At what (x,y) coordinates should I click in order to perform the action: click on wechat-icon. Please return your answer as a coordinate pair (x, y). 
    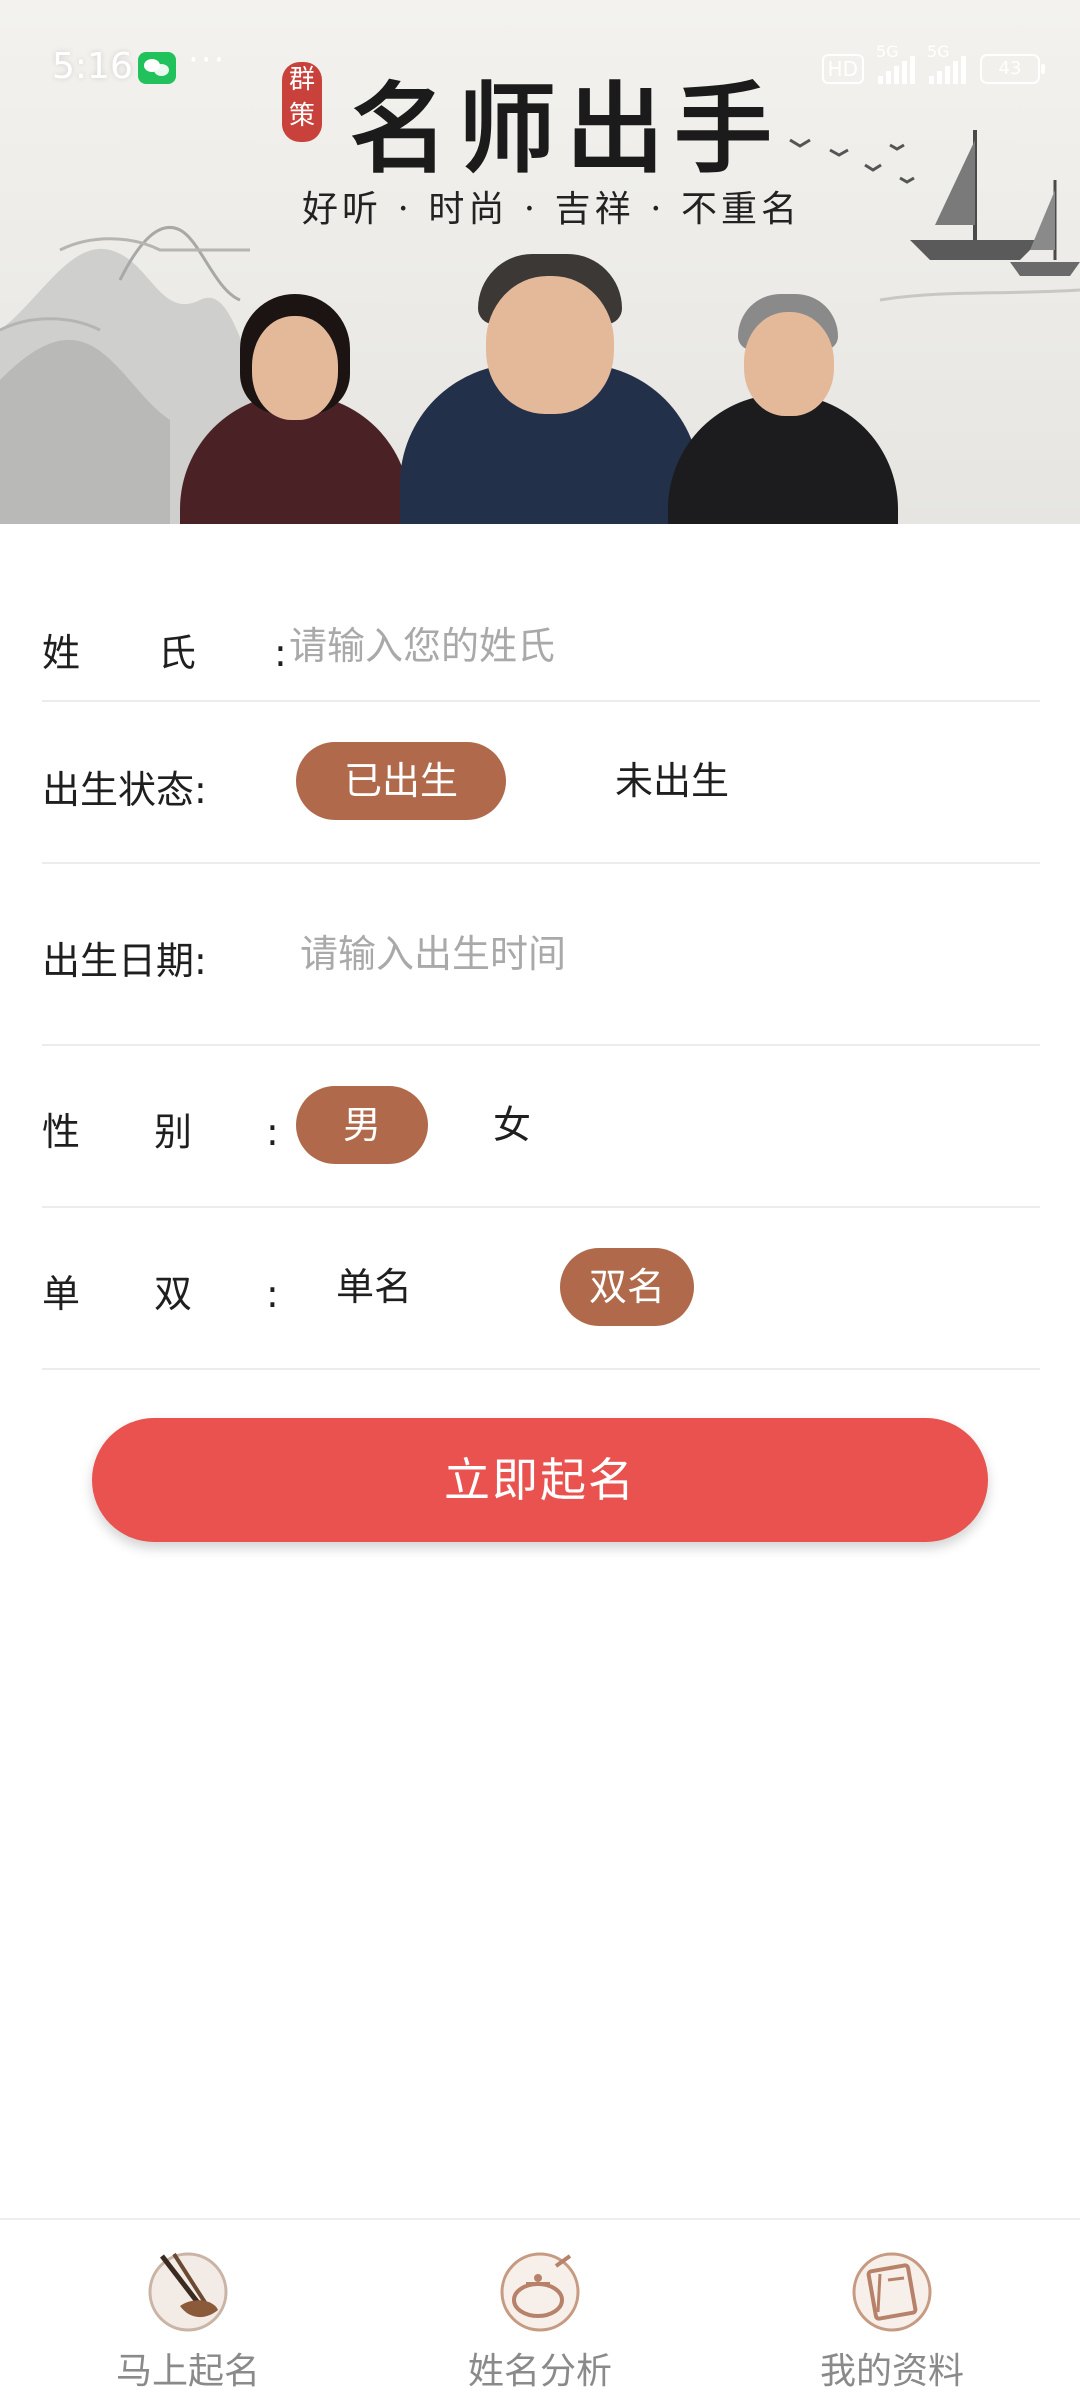
    Looking at the image, I should click on (157, 68).